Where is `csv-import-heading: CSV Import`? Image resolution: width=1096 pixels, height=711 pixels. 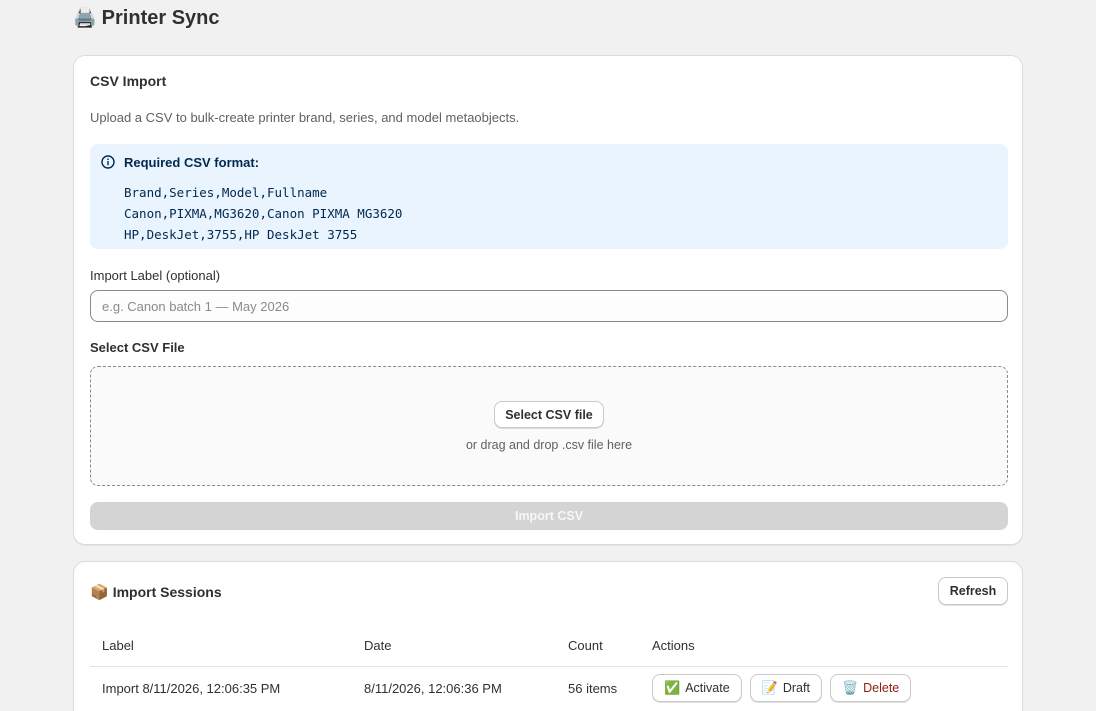
csv-import-heading: CSV Import is located at coordinates (128, 81).